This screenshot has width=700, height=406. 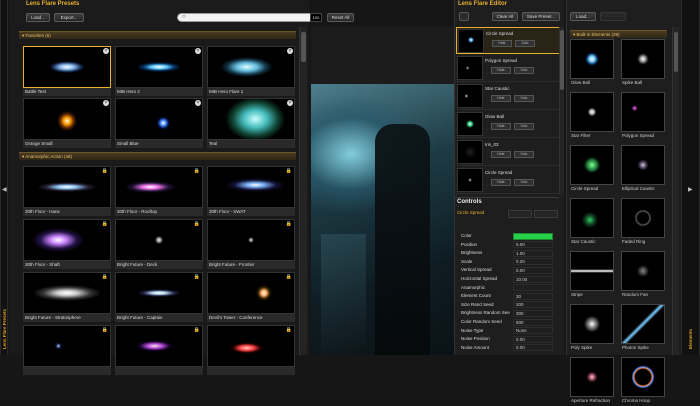 I want to click on control-value: None, so click(x=533, y=331).